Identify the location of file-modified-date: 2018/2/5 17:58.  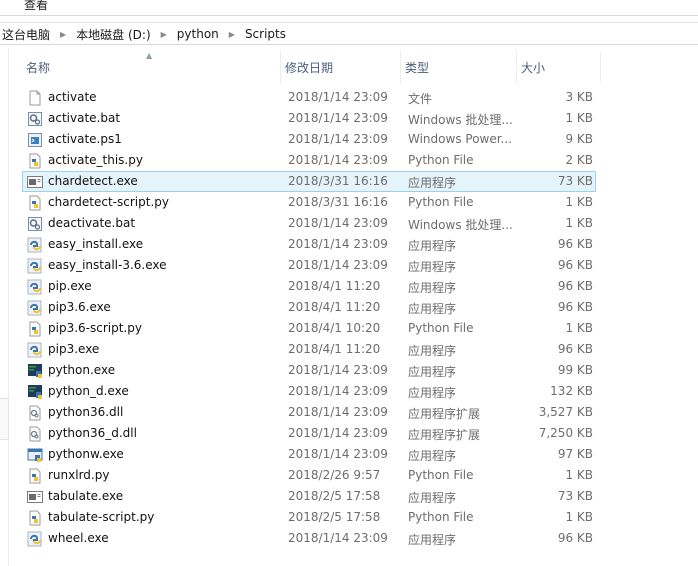
(334, 517).